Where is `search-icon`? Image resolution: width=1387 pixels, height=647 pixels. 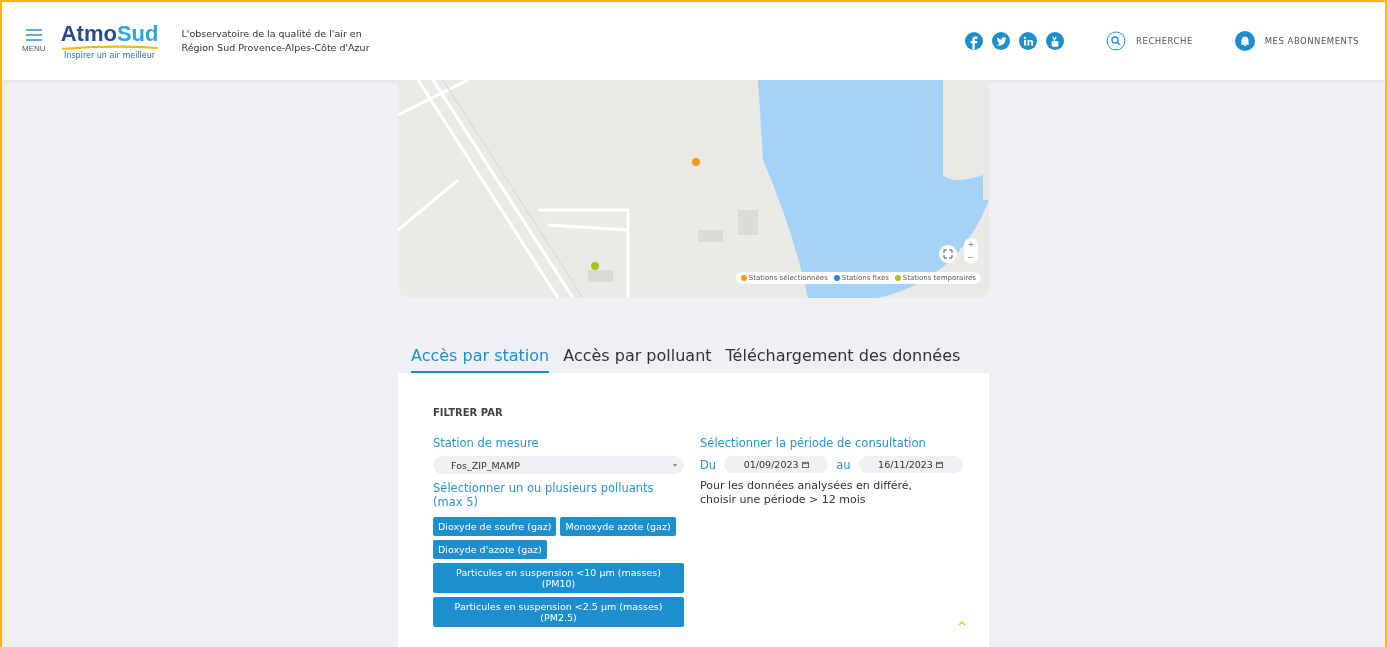
search-icon is located at coordinates (1116, 41).